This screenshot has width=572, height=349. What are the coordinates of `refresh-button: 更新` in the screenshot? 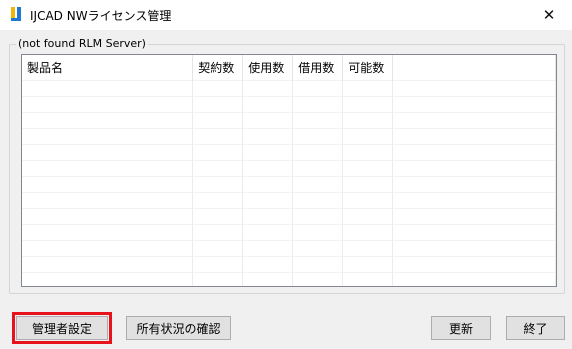 It's located at (461, 328).